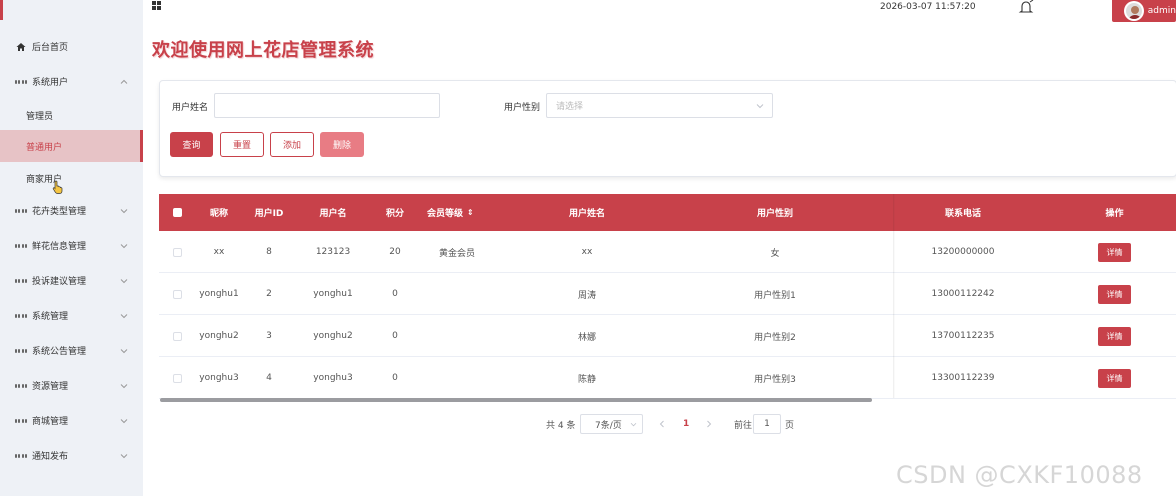 This screenshot has width=1176, height=496. What do you see at coordinates (659, 11) in the screenshot?
I see `top-bar: 2026-03-07 11:57:20 admin` at bounding box center [659, 11].